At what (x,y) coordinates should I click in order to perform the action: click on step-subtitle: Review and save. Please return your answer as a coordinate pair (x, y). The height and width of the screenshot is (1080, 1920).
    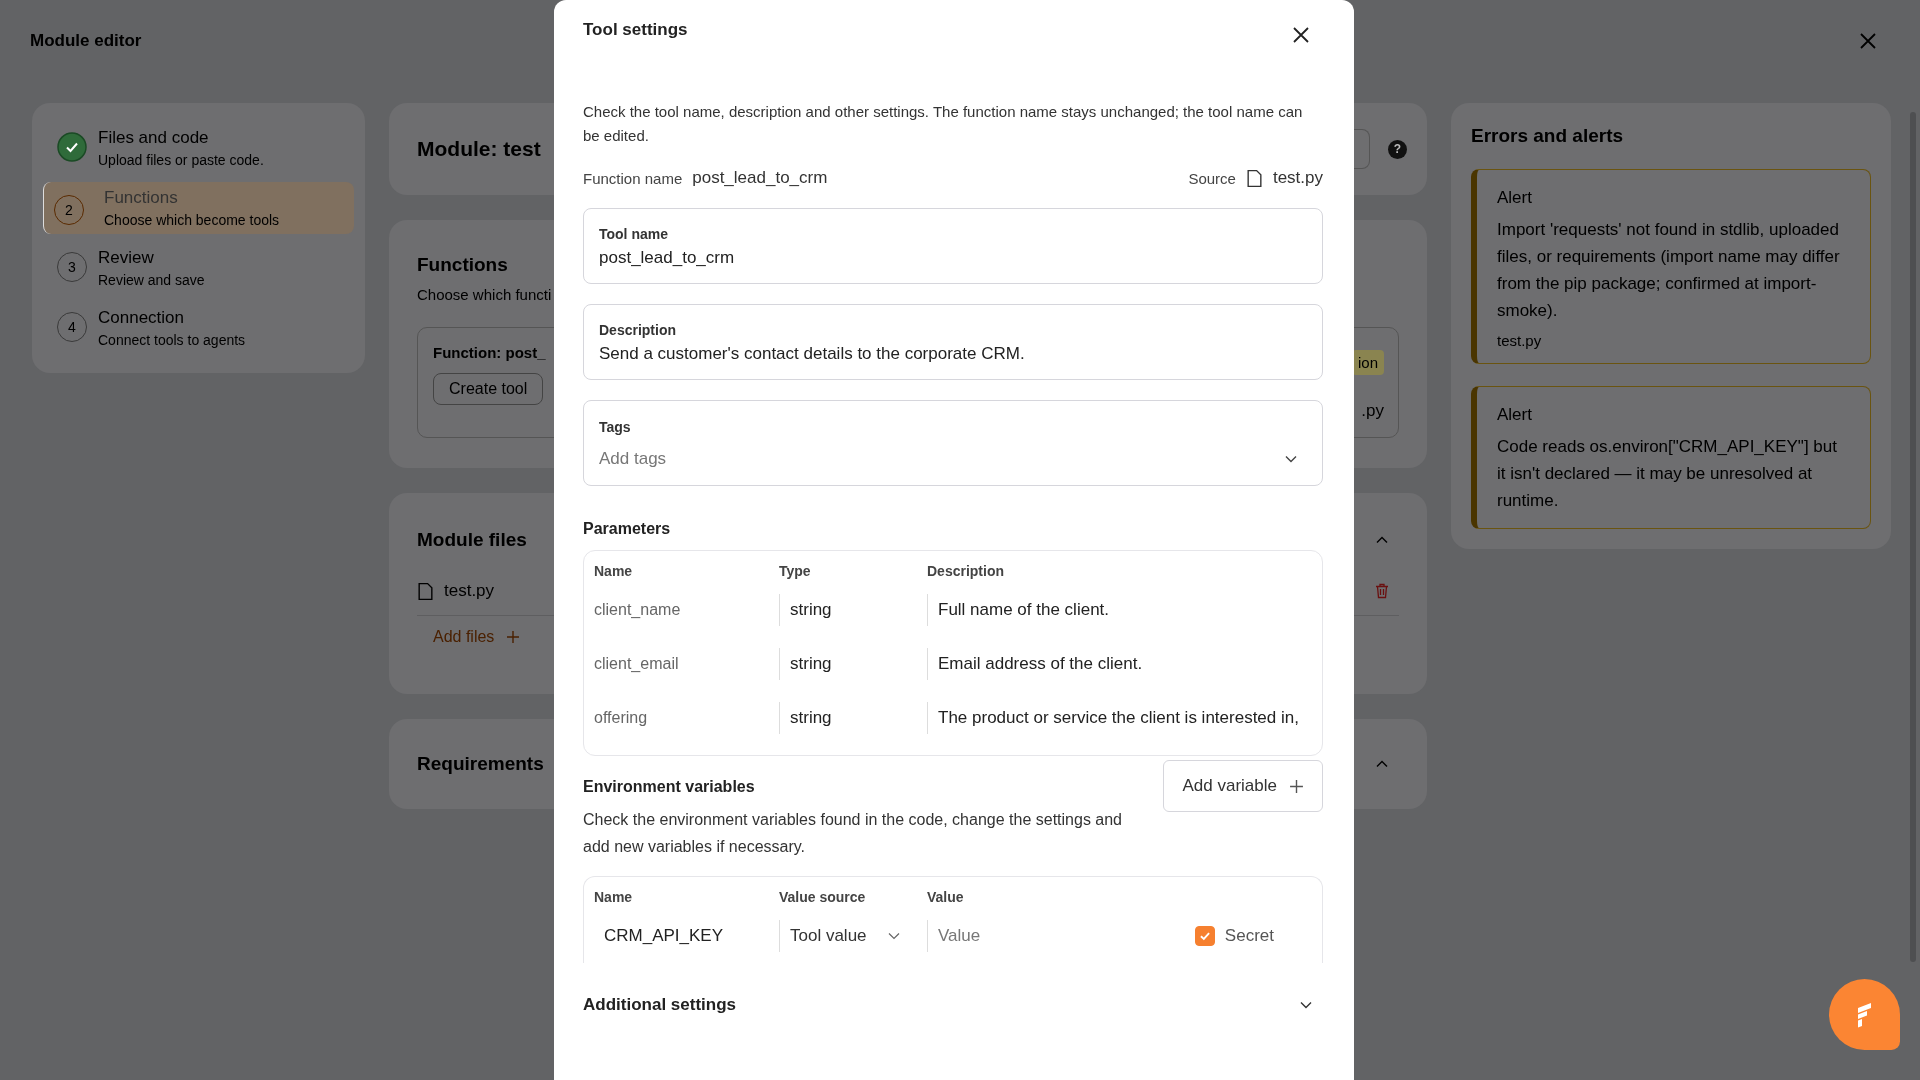
    Looking at the image, I should click on (151, 280).